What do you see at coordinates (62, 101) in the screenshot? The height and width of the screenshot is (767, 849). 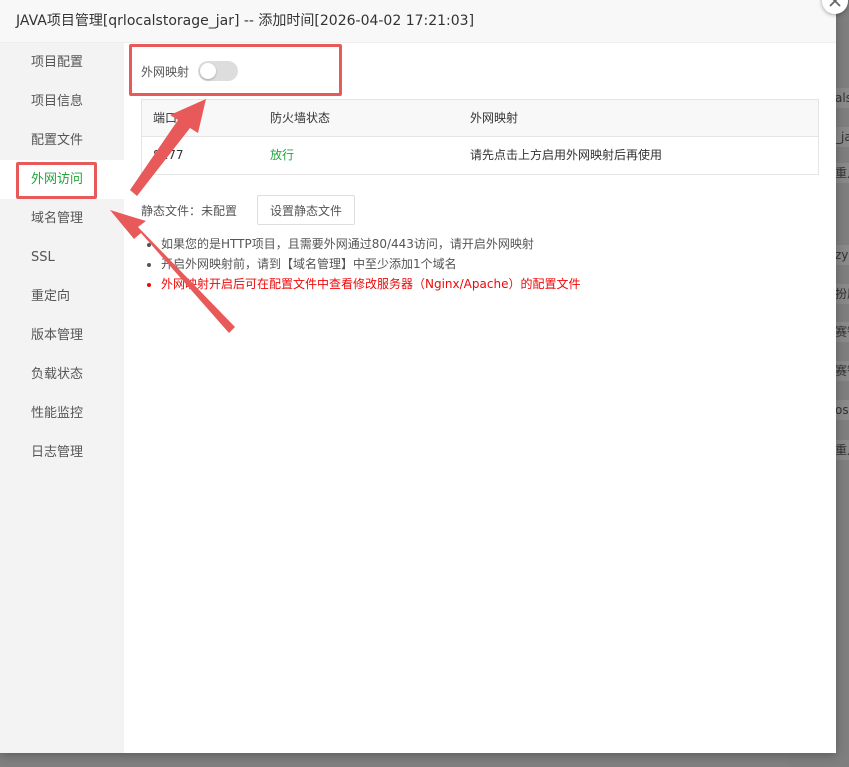 I see `sidebar-item-project-info: 项目信息` at bounding box center [62, 101].